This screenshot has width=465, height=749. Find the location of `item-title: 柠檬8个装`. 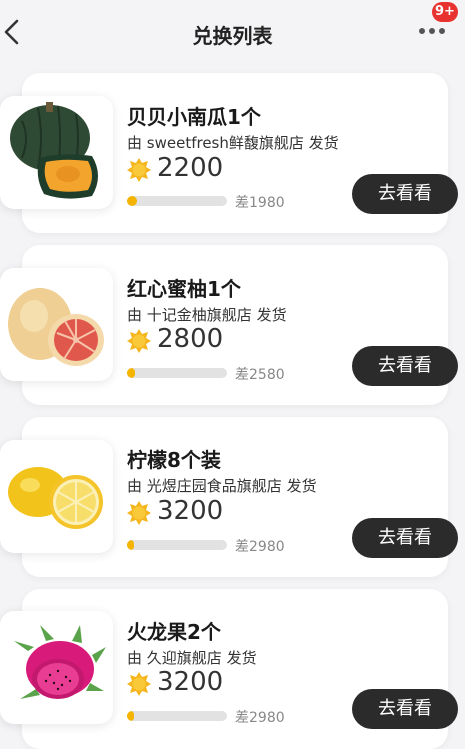

item-title: 柠檬8个装 is located at coordinates (174, 460).